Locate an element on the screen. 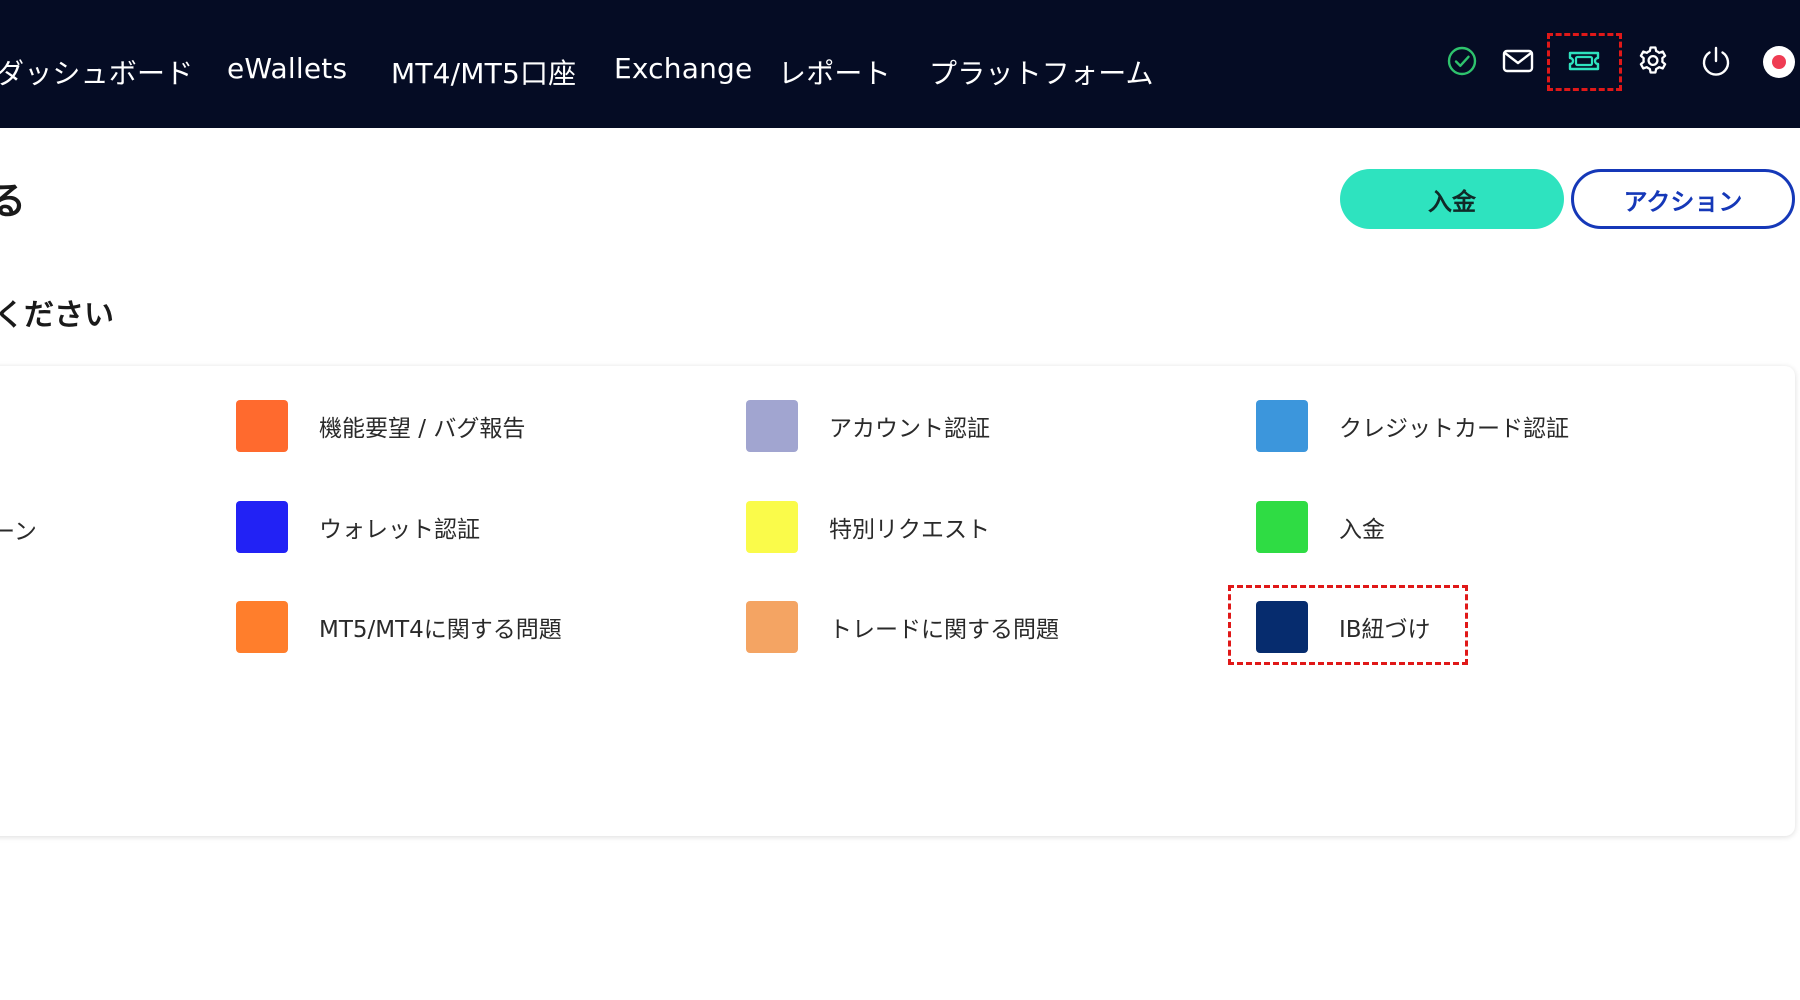  avatar is located at coordinates (1779, 62).